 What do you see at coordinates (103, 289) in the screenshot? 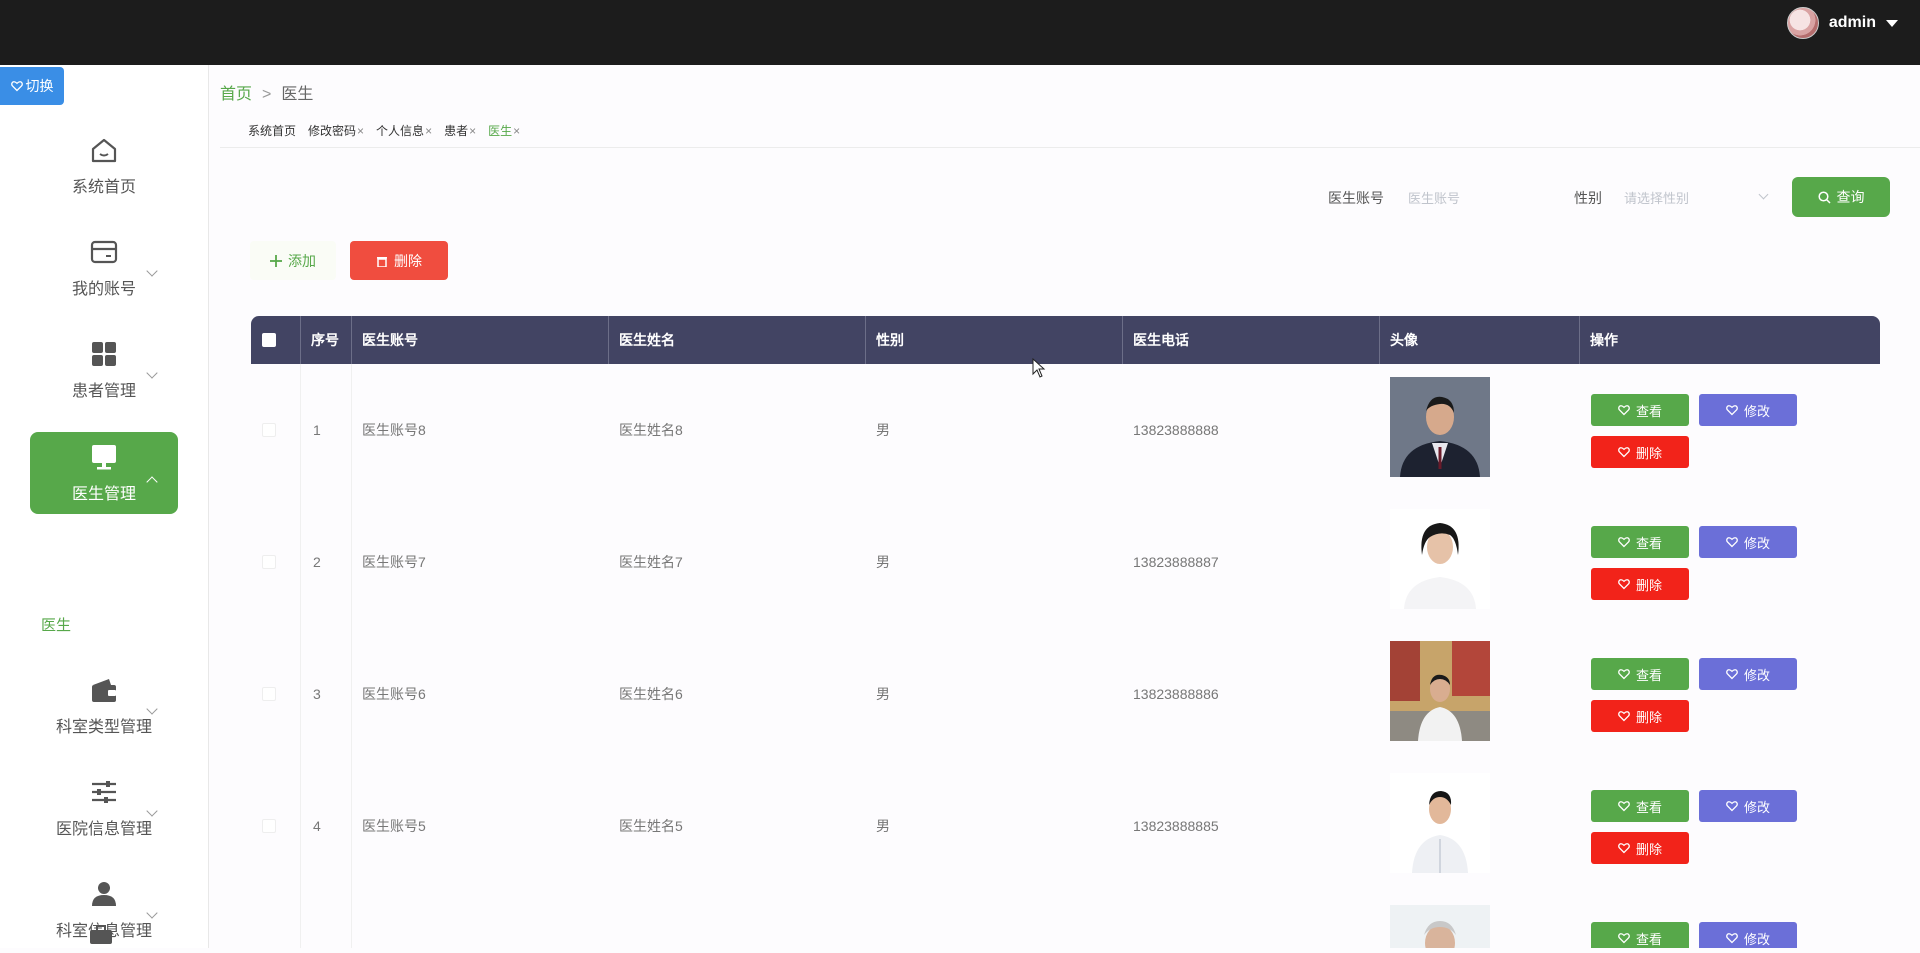
I see `sidebar-item-label: 我的账号` at bounding box center [103, 289].